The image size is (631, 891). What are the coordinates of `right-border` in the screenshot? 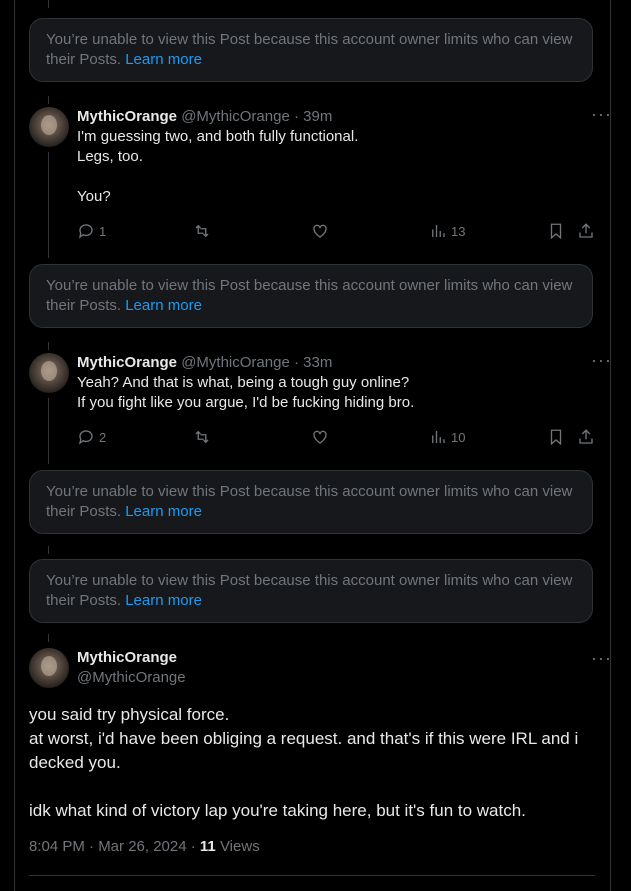 It's located at (610, 445).